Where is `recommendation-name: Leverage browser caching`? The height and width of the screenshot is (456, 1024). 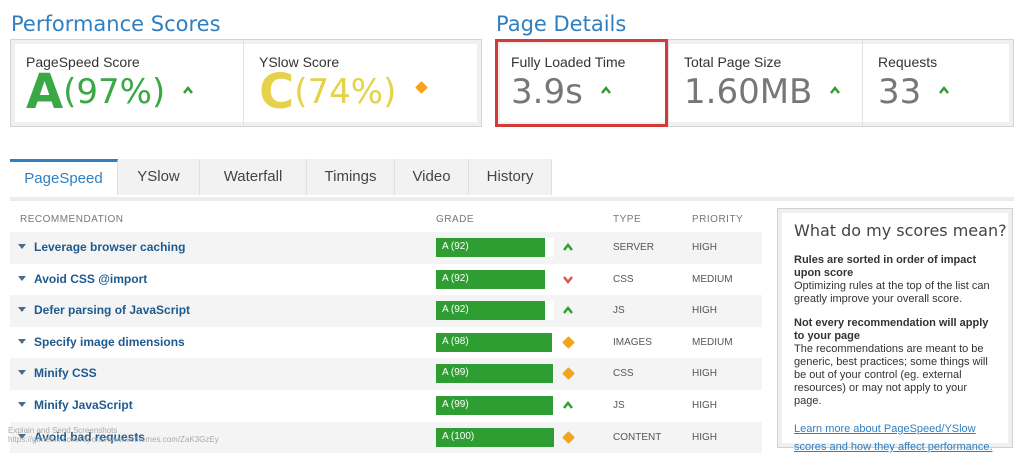 recommendation-name: Leverage browser caching is located at coordinates (109, 247).